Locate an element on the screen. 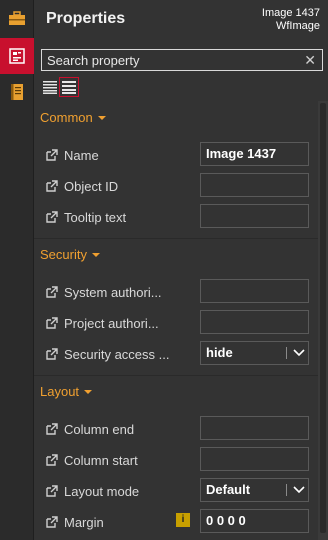  toolbox-button is located at coordinates (17, 18).